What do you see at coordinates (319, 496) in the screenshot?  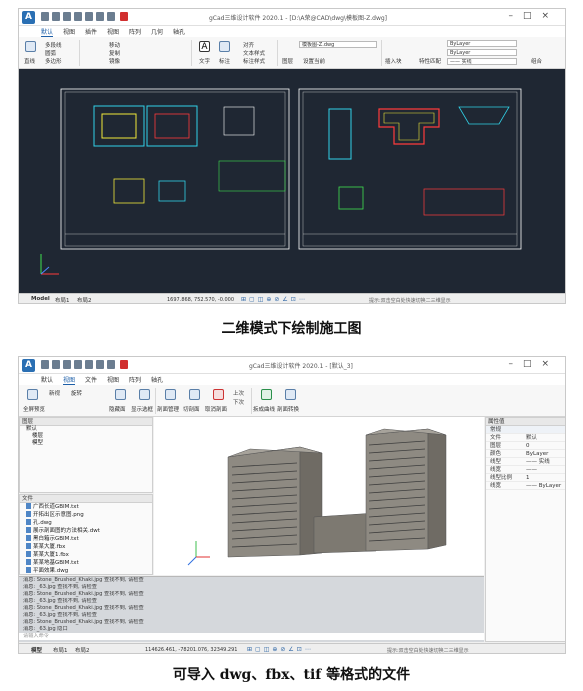 I see `3d-viewport` at bounding box center [319, 496].